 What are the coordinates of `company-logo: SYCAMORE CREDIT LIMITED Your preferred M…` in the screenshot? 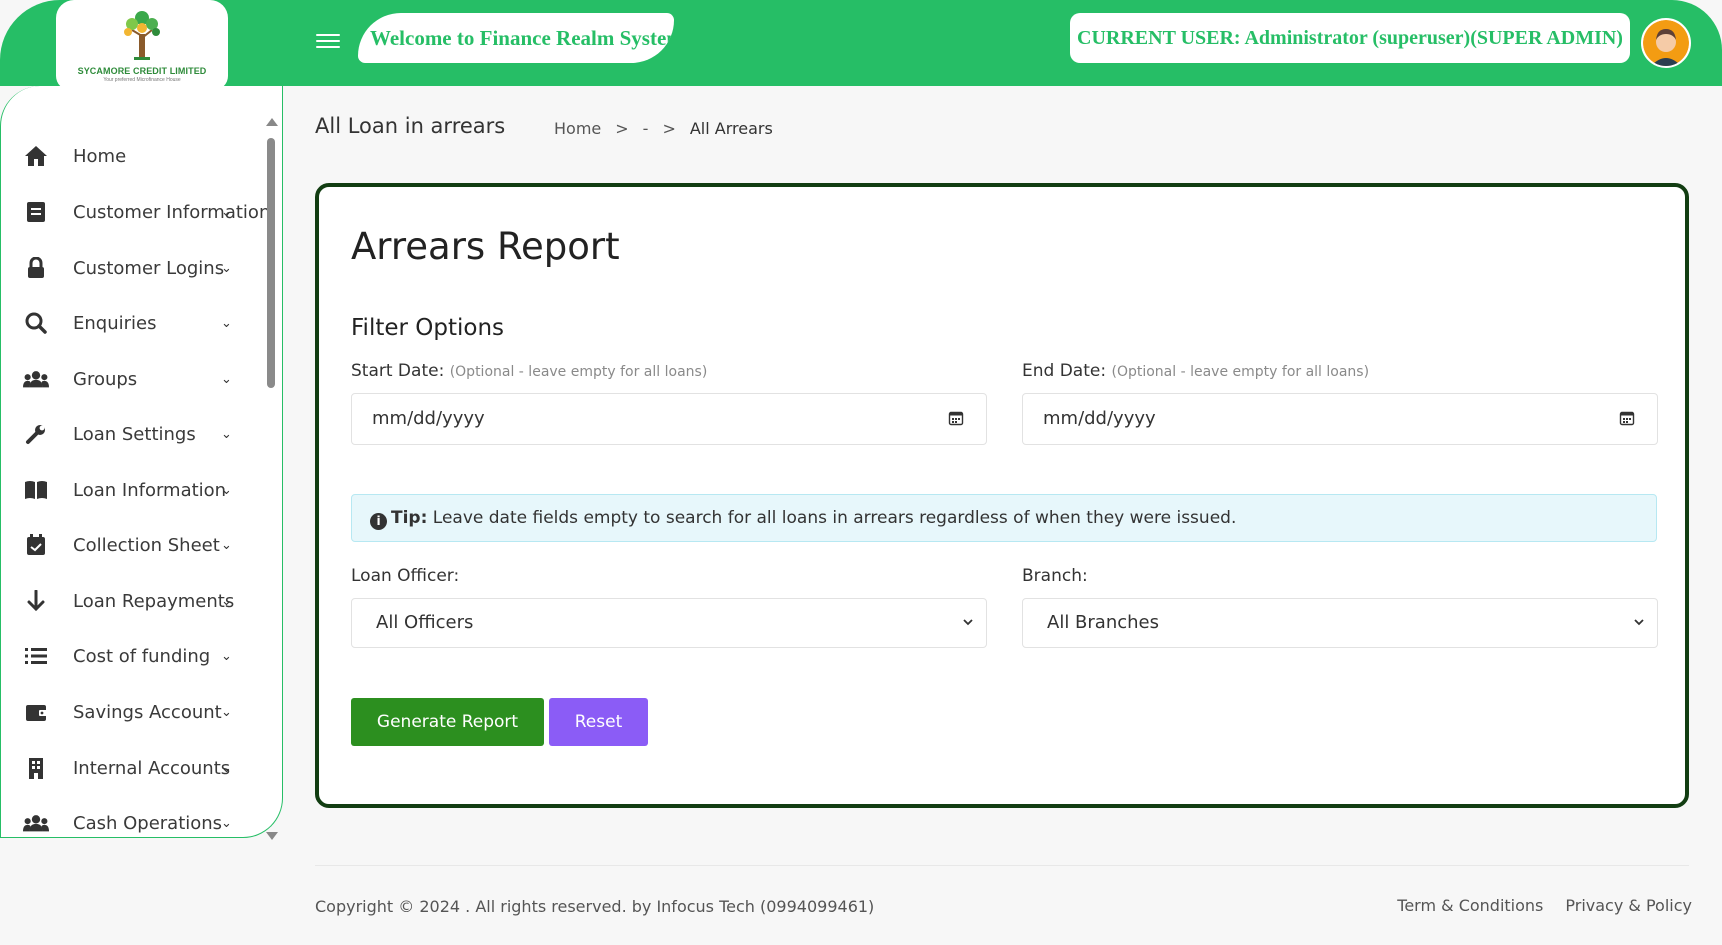 It's located at (142, 45).